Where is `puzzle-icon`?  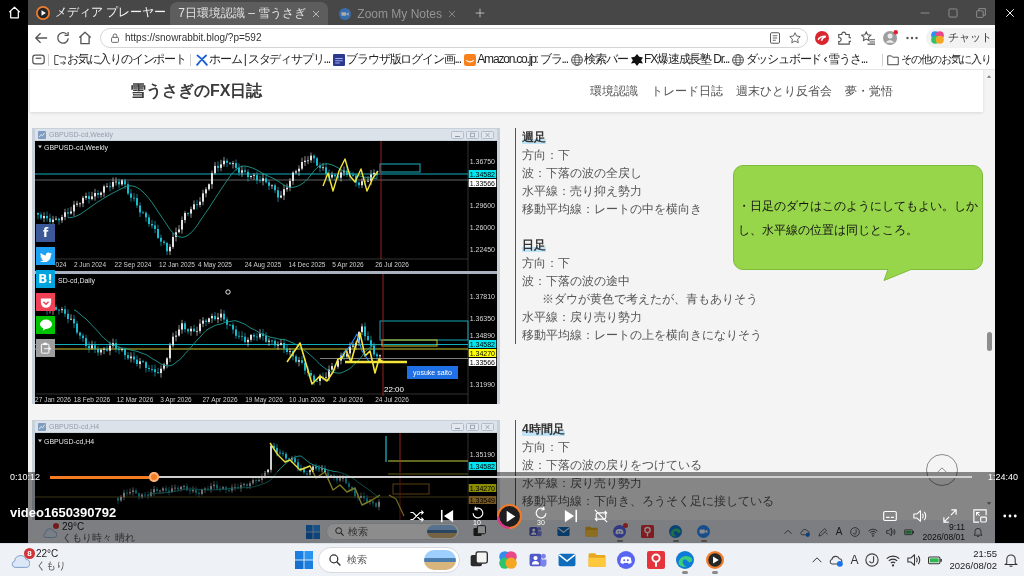
puzzle-icon is located at coordinates (844, 37).